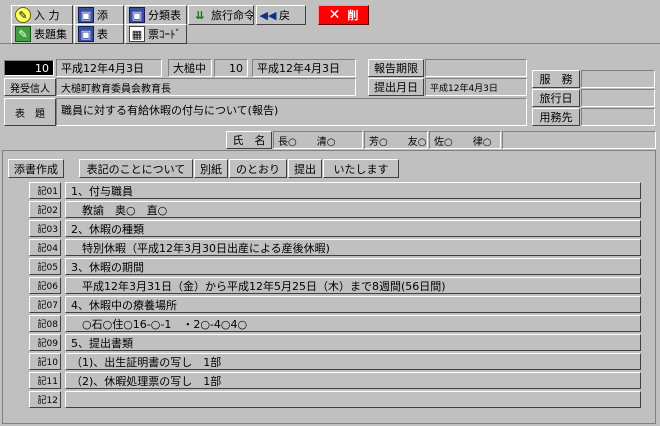 This screenshot has height=426, width=660. What do you see at coordinates (232, 15) in the screenshot?
I see `travel-order-label: 旅行命令` at bounding box center [232, 15].